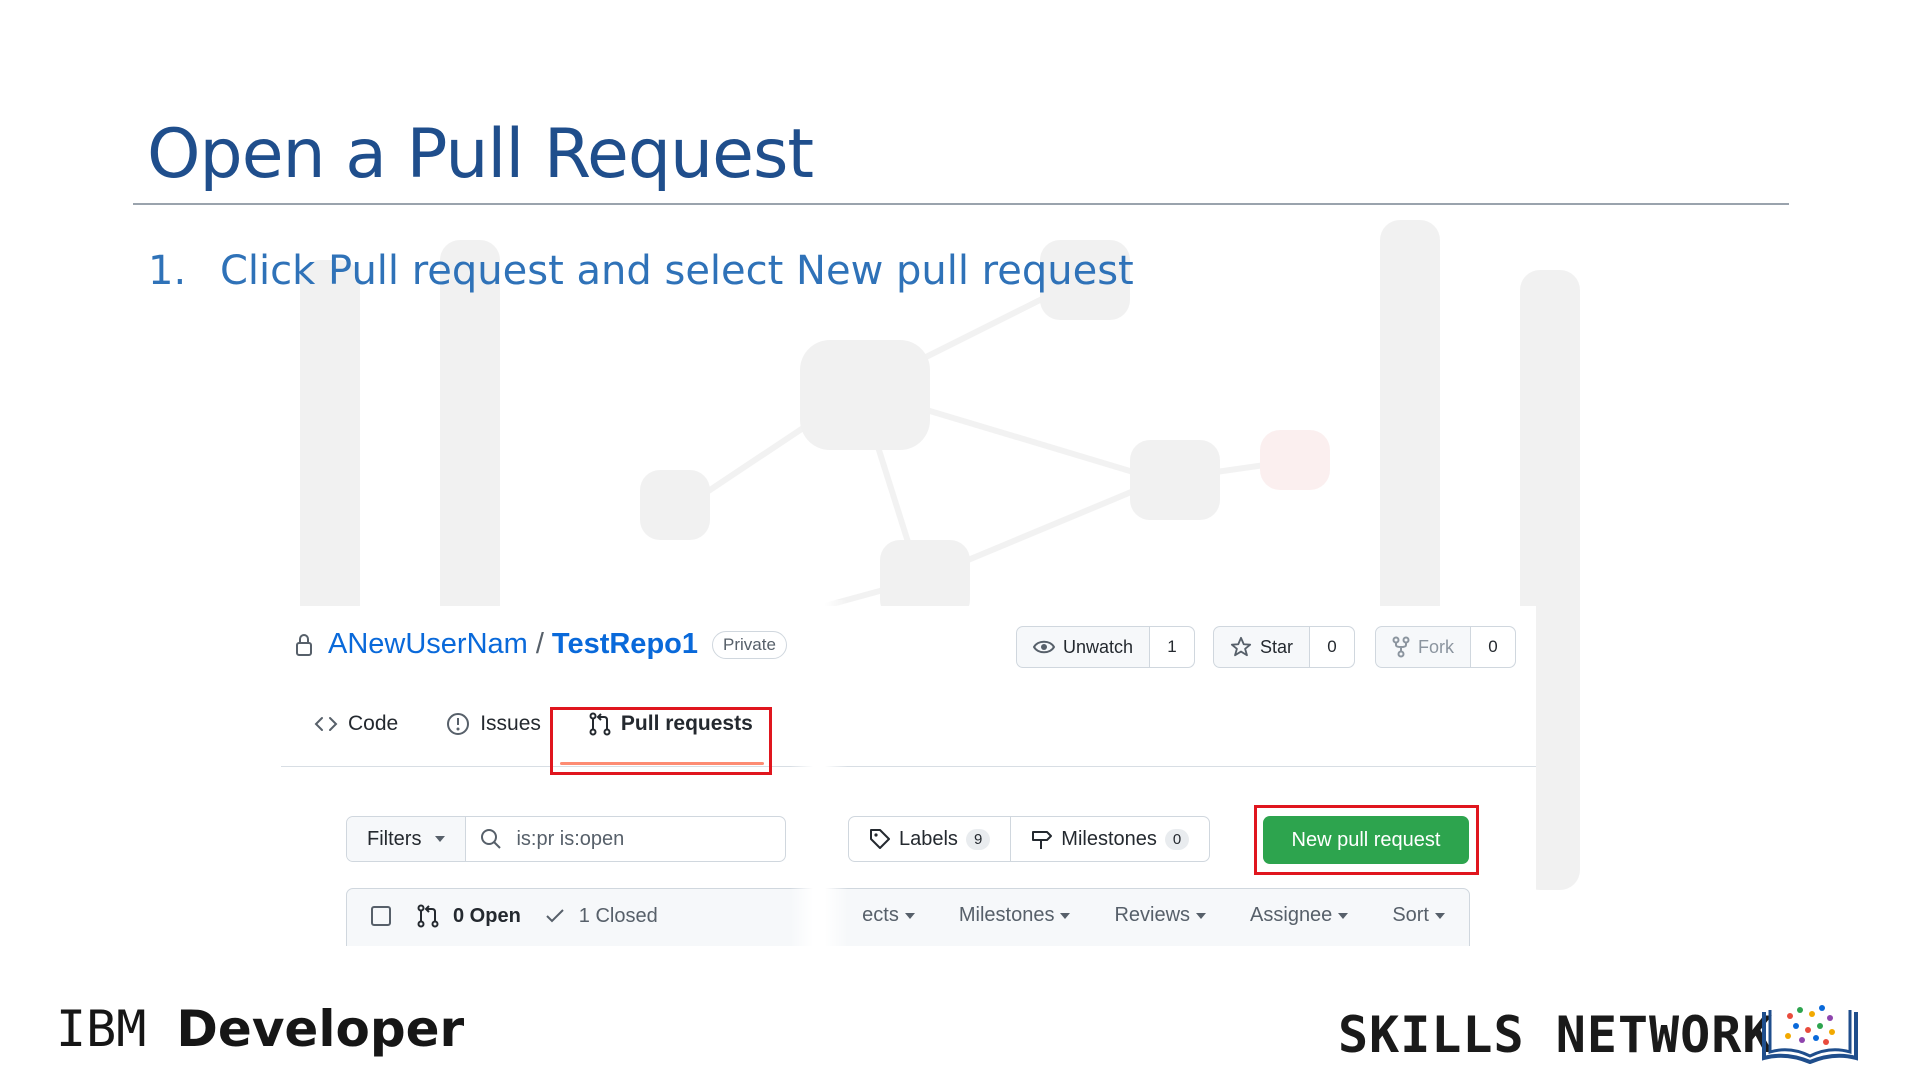 The width and height of the screenshot is (1920, 1080). Describe the element at coordinates (625, 644) in the screenshot. I see `repo-name-link: TestRepo1` at that location.